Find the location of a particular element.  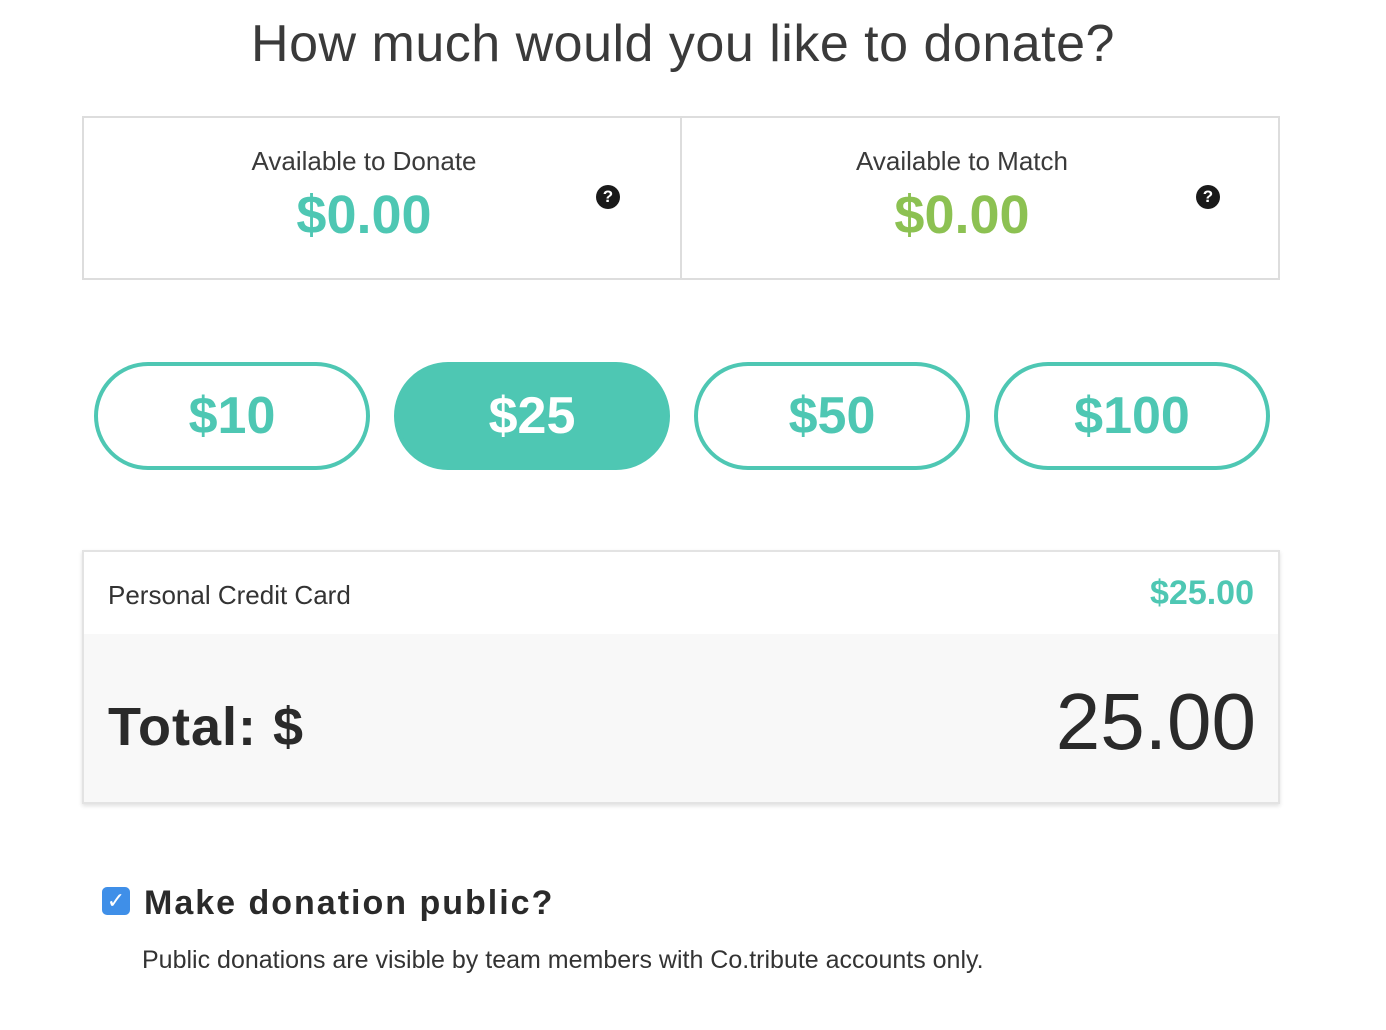

payment-method-row: Personal Credit Card $25.00 is located at coordinates (681, 593).